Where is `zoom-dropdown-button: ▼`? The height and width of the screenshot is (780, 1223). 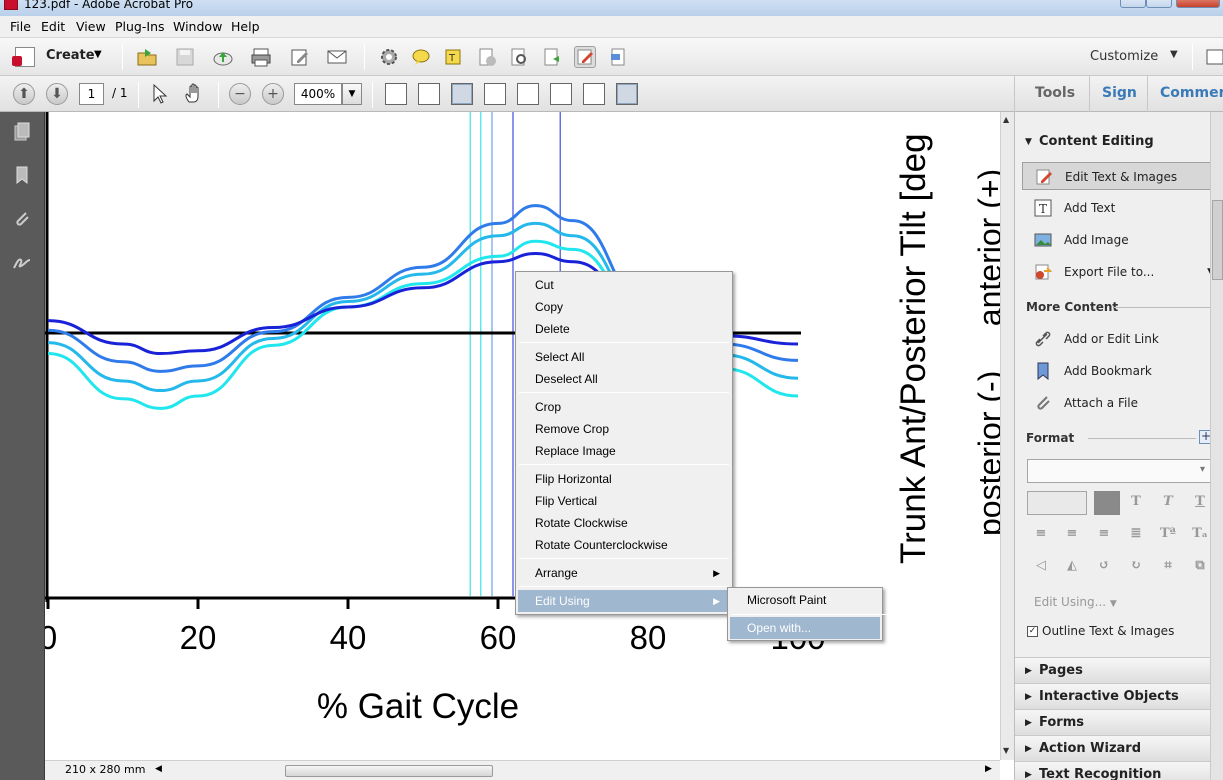 zoom-dropdown-button: ▼ is located at coordinates (352, 94).